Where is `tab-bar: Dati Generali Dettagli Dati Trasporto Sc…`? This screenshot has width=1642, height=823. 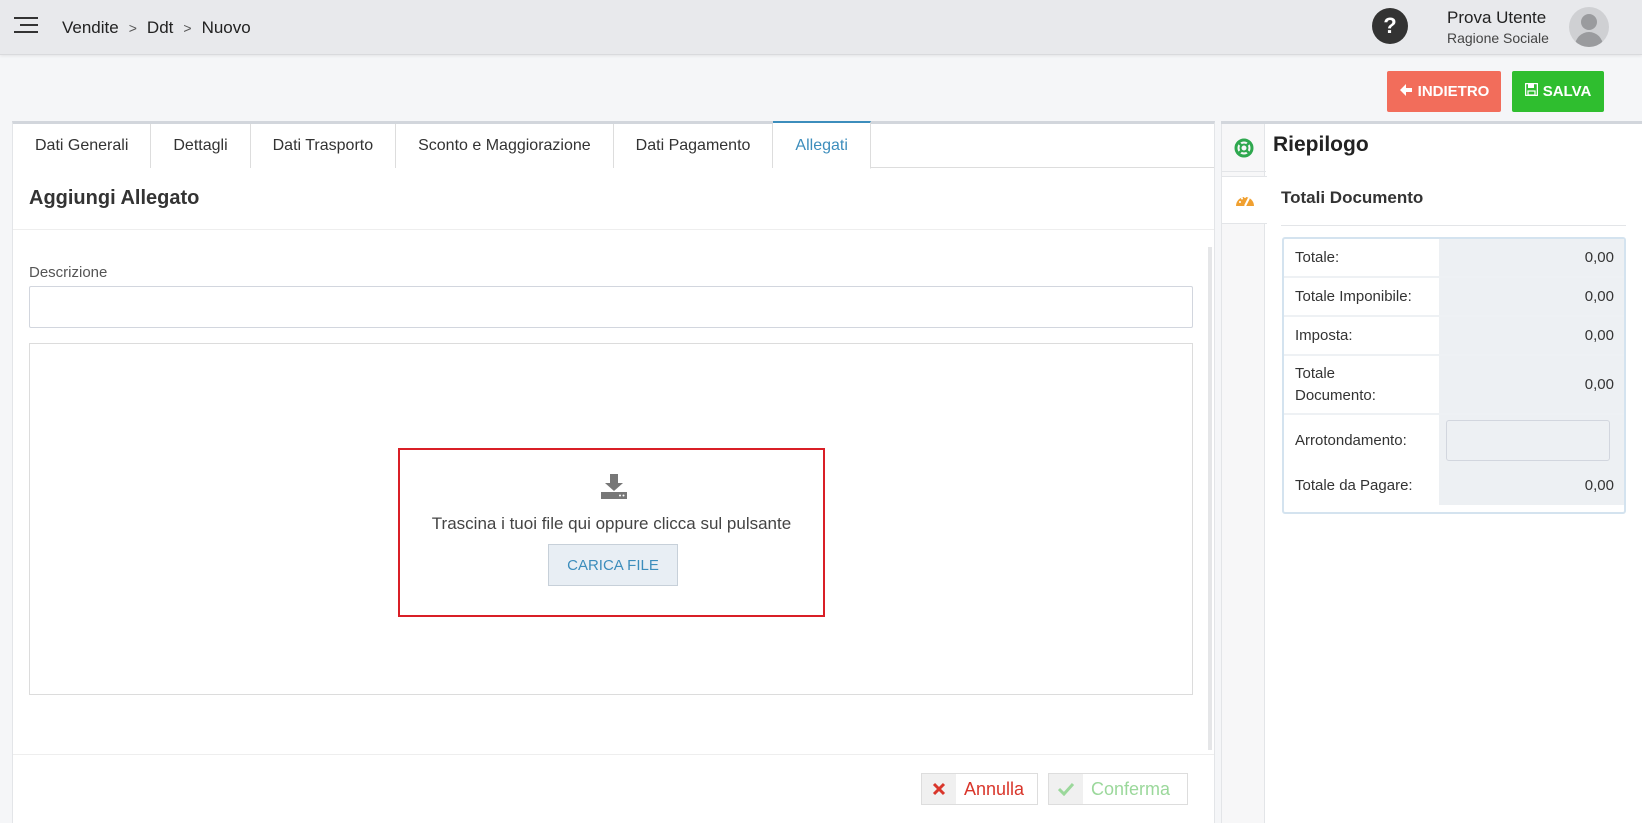 tab-bar: Dati Generali Dettagli Dati Trasporto Sc… is located at coordinates (613, 145).